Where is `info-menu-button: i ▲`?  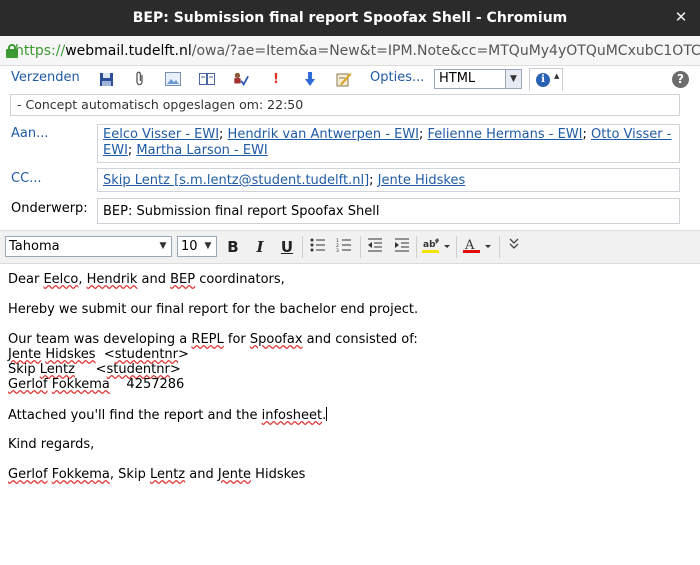 info-menu-button: i ▲ is located at coordinates (546, 79).